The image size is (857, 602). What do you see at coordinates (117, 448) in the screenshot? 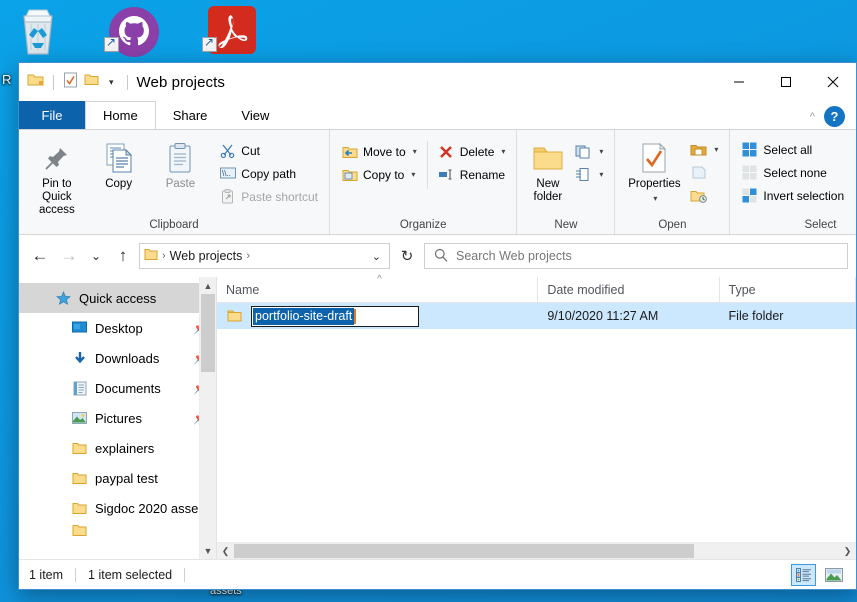
I see `sidebar-item-explainers: explainers` at bounding box center [117, 448].